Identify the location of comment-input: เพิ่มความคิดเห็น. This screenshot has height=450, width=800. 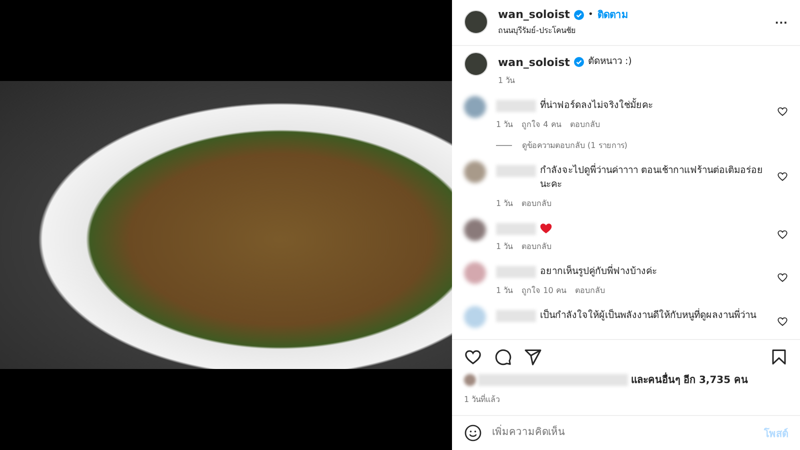
(623, 433).